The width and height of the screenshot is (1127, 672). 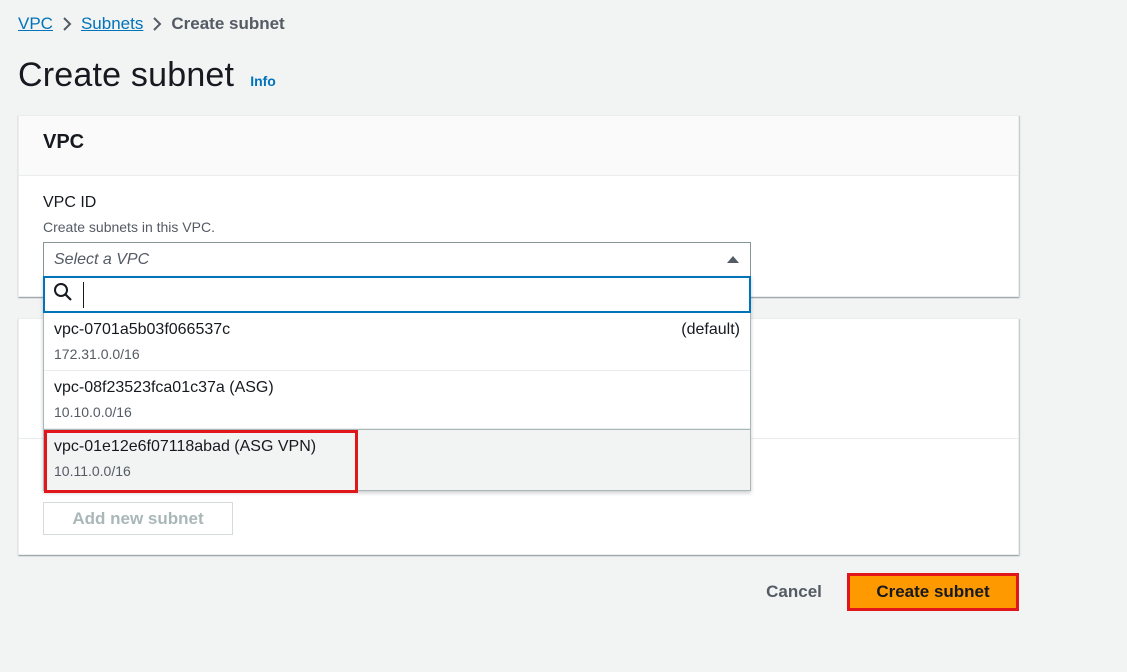 What do you see at coordinates (933, 592) in the screenshot?
I see `create-subnet-button: Create subnet` at bounding box center [933, 592].